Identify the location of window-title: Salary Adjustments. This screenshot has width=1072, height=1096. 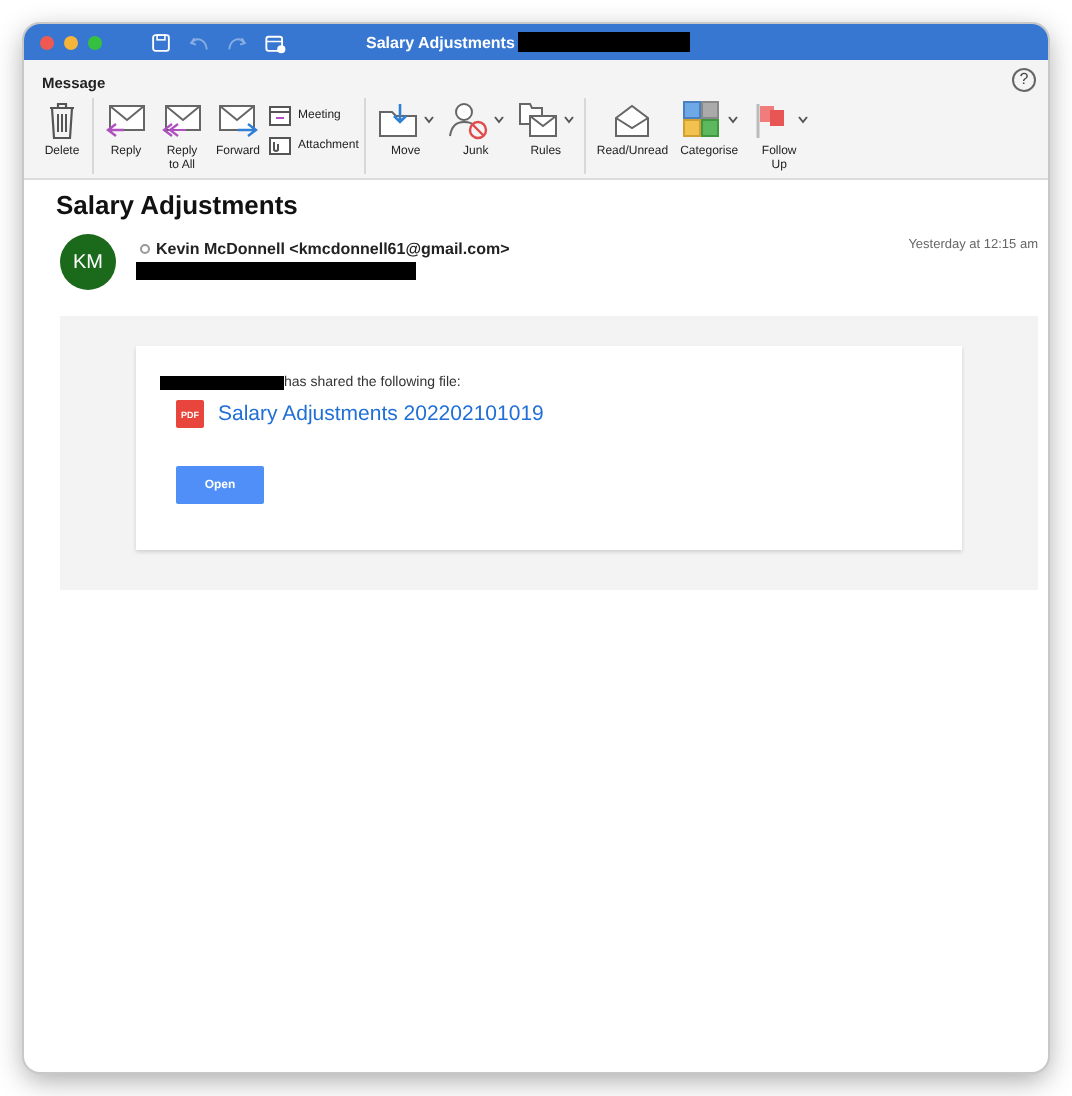
(440, 42).